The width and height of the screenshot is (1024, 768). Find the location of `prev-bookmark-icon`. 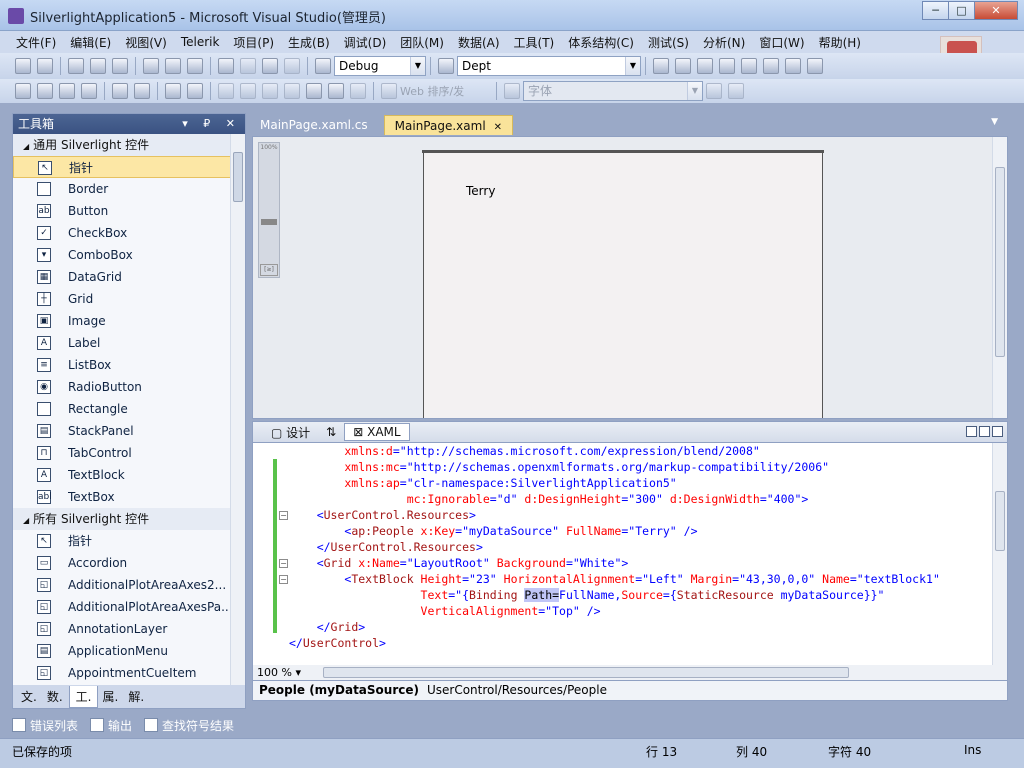

prev-bookmark-icon is located at coordinates (248, 91).